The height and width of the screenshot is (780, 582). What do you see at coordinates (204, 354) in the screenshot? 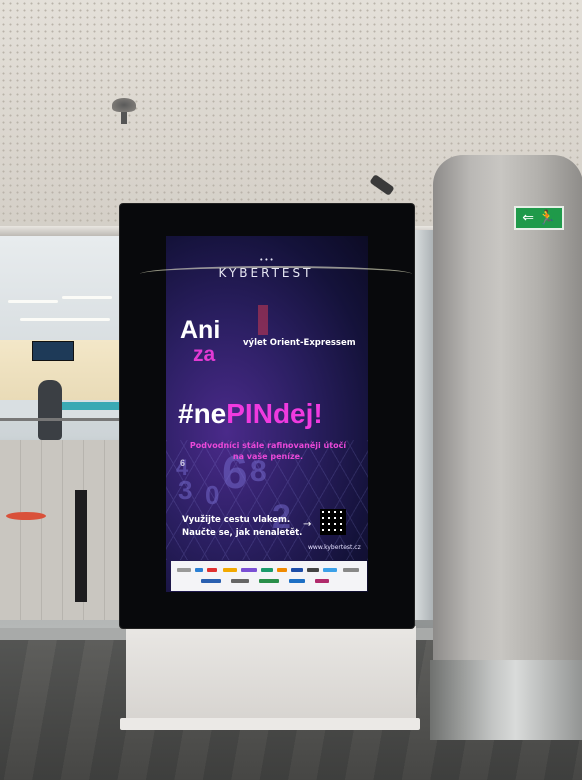
I see `headline-za: za` at bounding box center [204, 354].